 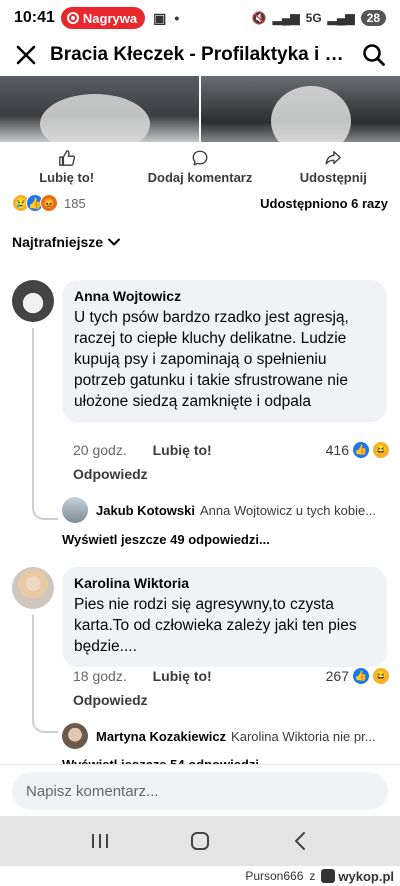 What do you see at coordinates (333, 177) in the screenshot?
I see `share-label: Udostępnij` at bounding box center [333, 177].